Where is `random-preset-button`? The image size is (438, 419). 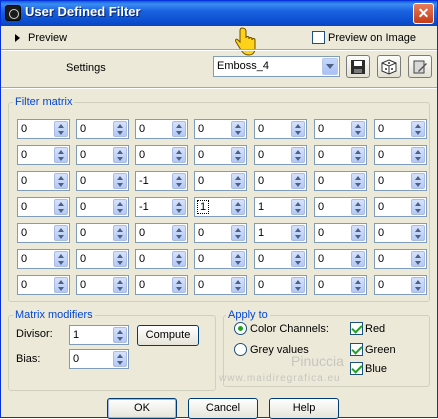
random-preset-button is located at coordinates (389, 66).